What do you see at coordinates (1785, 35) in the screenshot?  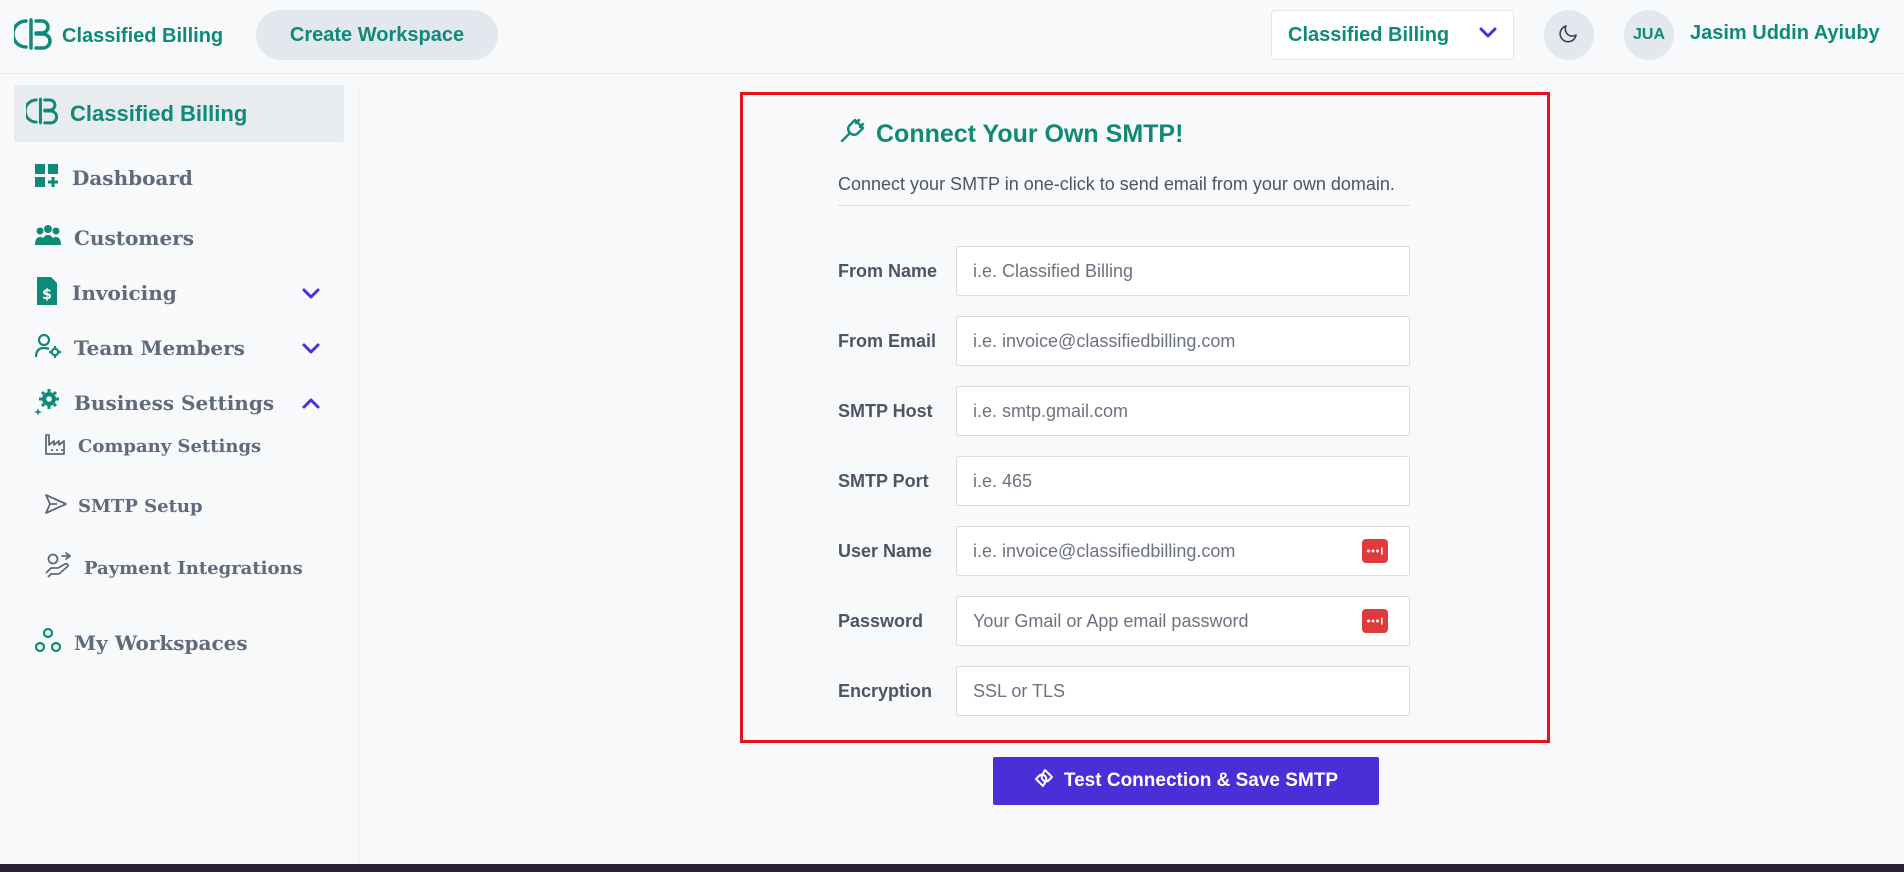 I see `user-name: Jasim Uddin Ayiuby` at bounding box center [1785, 35].